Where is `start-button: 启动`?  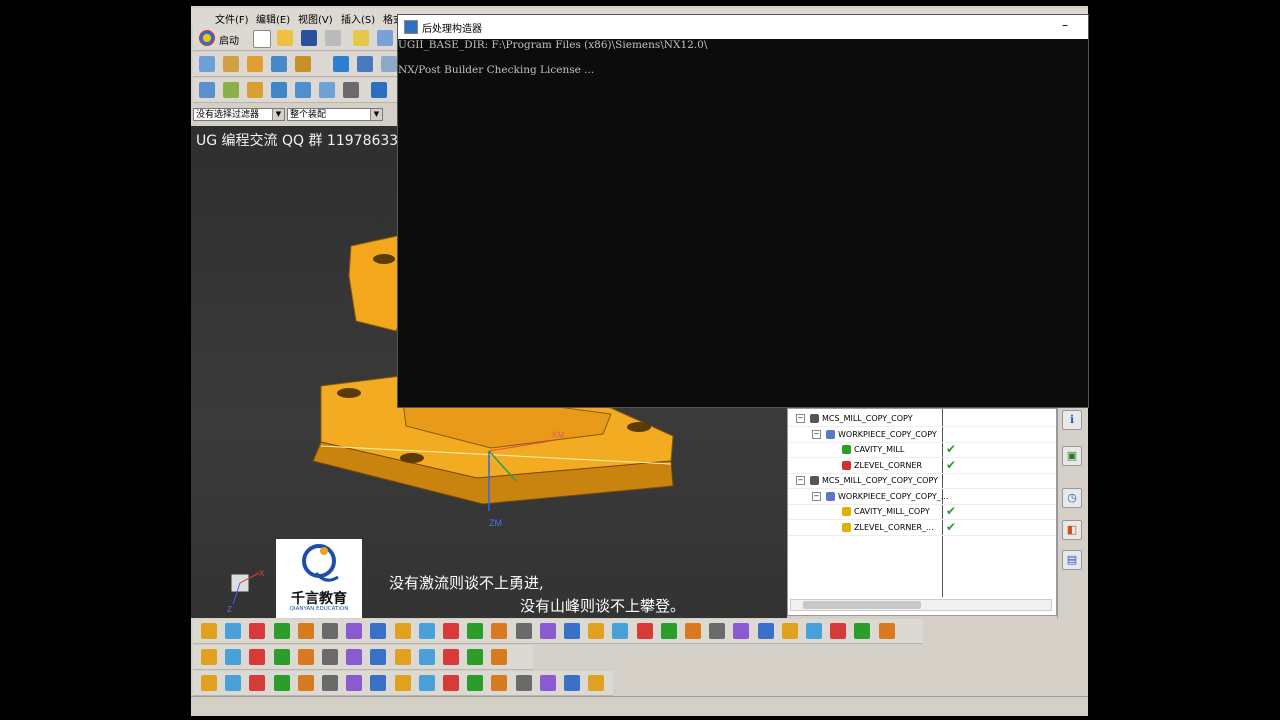
start-button: 启动 is located at coordinates (229, 39).